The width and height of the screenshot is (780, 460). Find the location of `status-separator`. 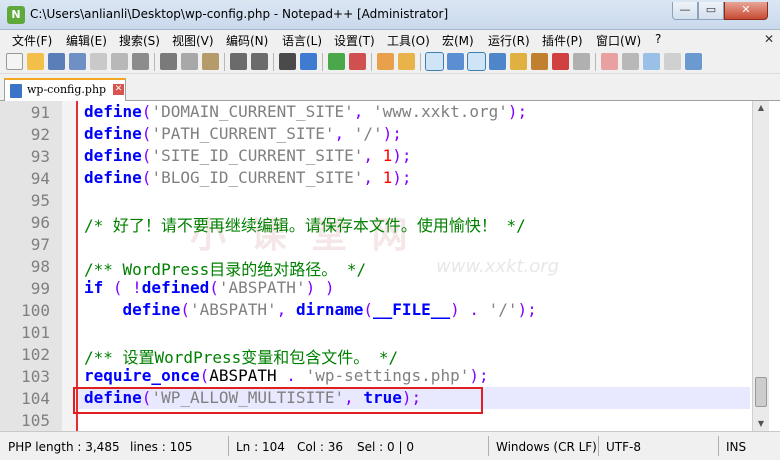

status-separator is located at coordinates (228, 446).